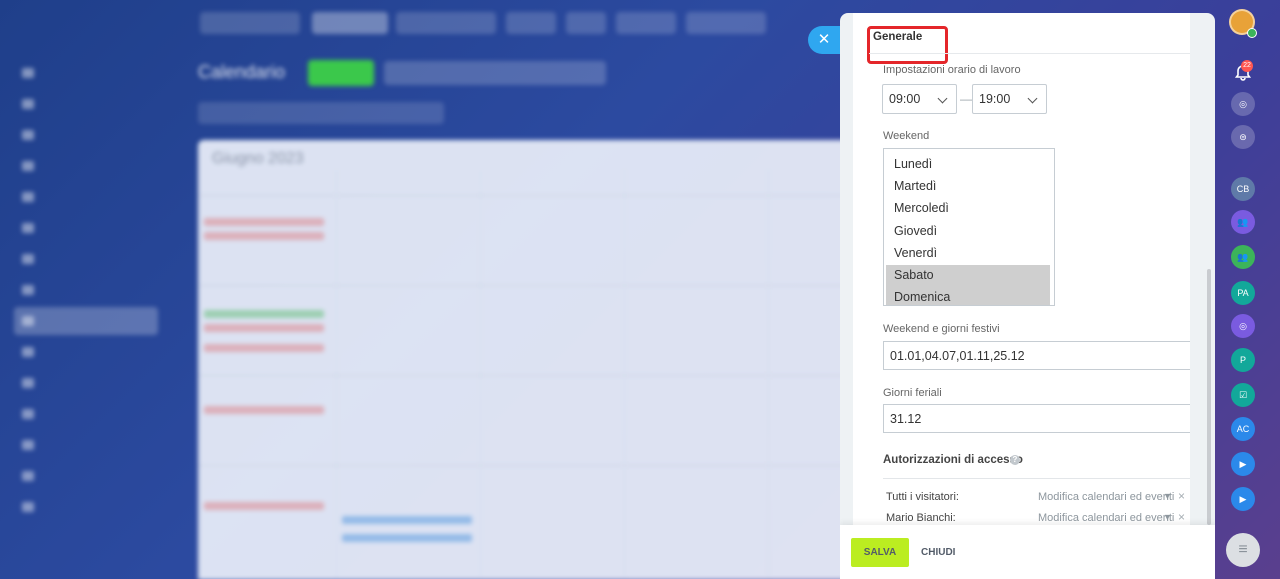  I want to click on view-switcher, so click(321, 113).